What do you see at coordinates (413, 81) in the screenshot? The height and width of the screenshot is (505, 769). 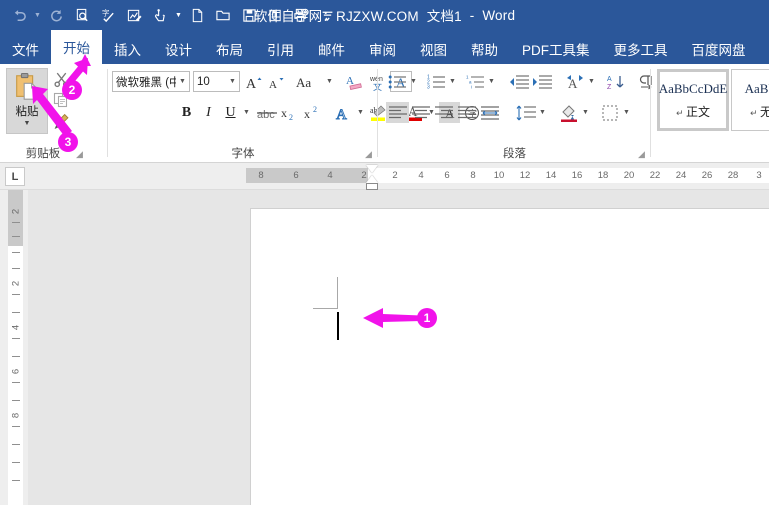 I see `bullets-caret-icon: ▼` at bounding box center [413, 81].